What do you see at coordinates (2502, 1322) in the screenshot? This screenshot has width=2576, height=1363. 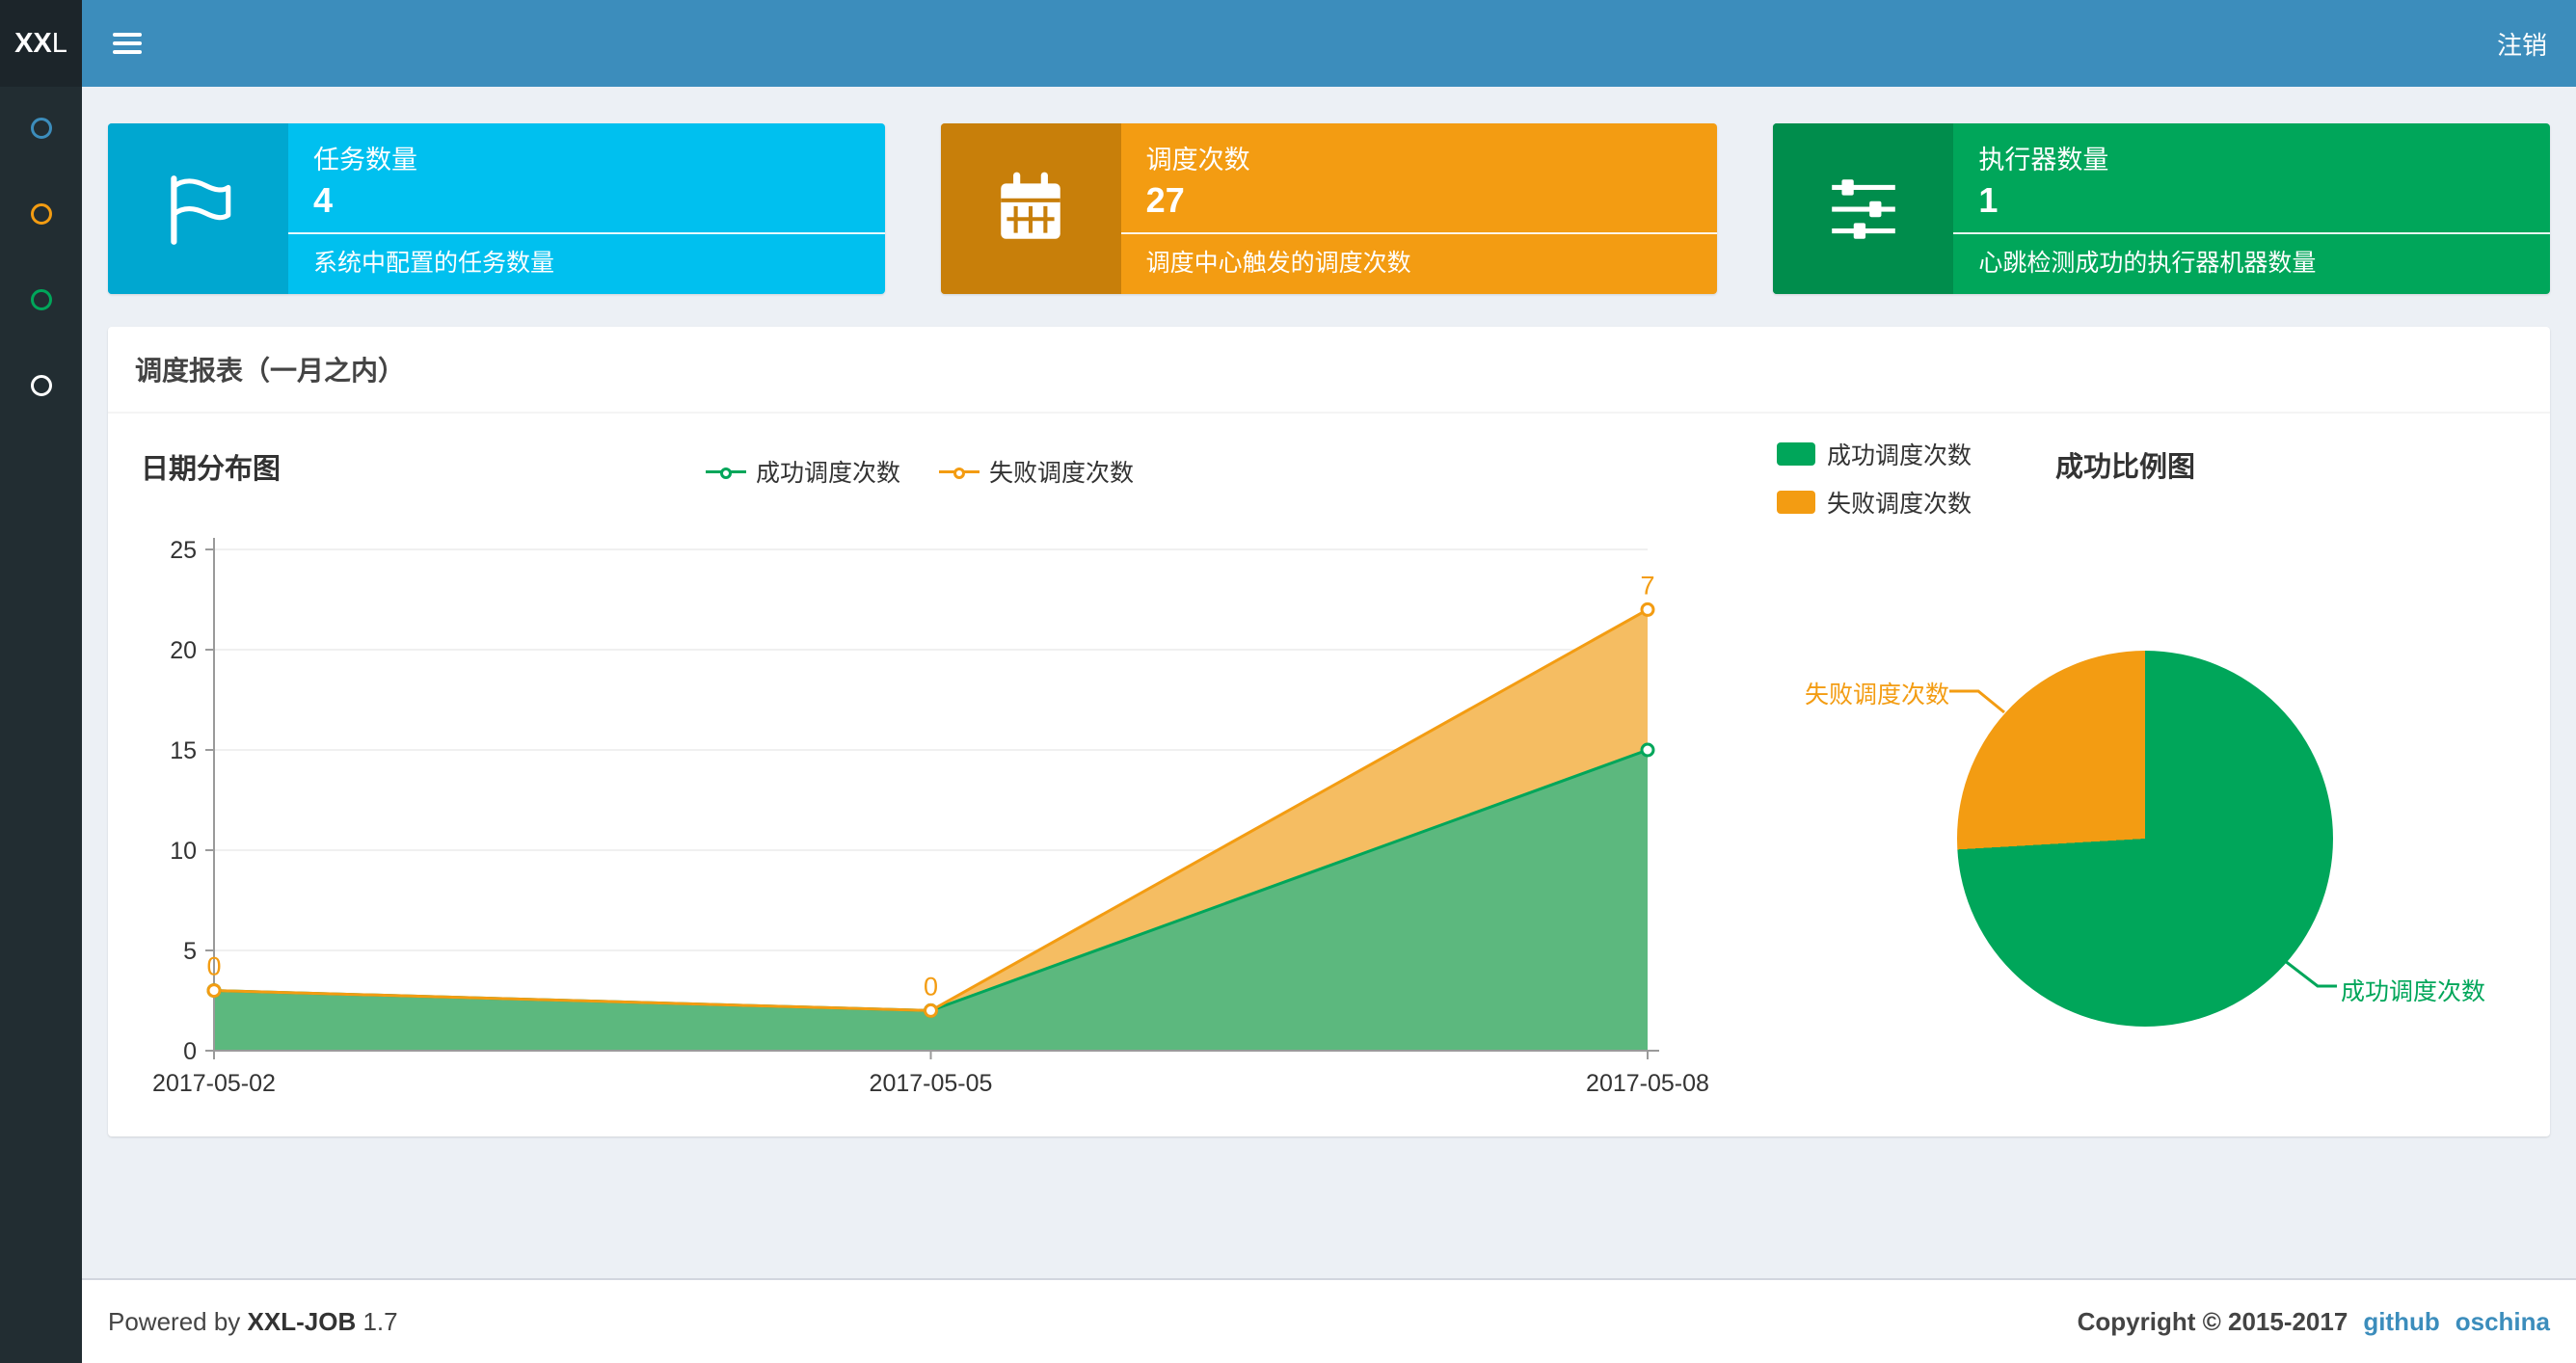 I see `oschina-link: oschina` at bounding box center [2502, 1322].